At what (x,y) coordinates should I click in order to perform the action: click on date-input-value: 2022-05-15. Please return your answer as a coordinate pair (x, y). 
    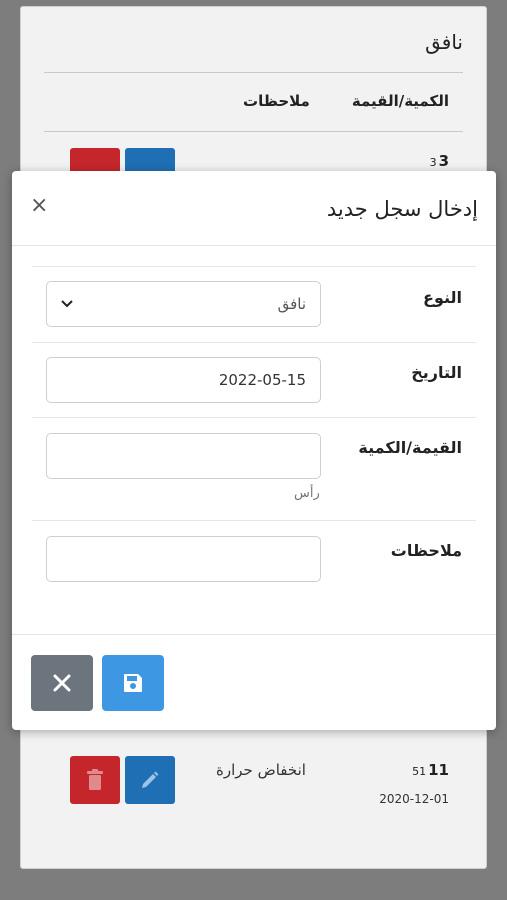
    Looking at the image, I should click on (262, 380).